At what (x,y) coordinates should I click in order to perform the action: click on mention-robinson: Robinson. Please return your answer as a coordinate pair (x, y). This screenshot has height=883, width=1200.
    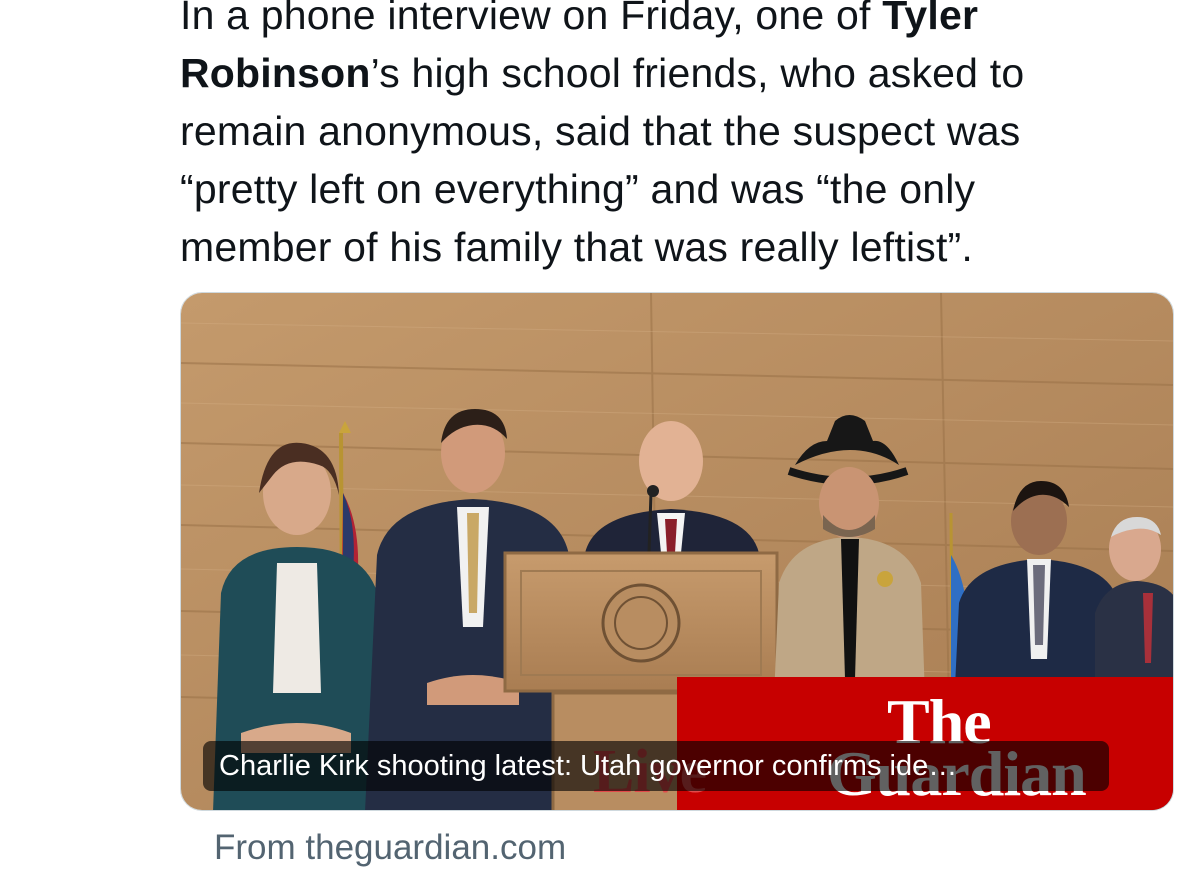
    Looking at the image, I should click on (275, 73).